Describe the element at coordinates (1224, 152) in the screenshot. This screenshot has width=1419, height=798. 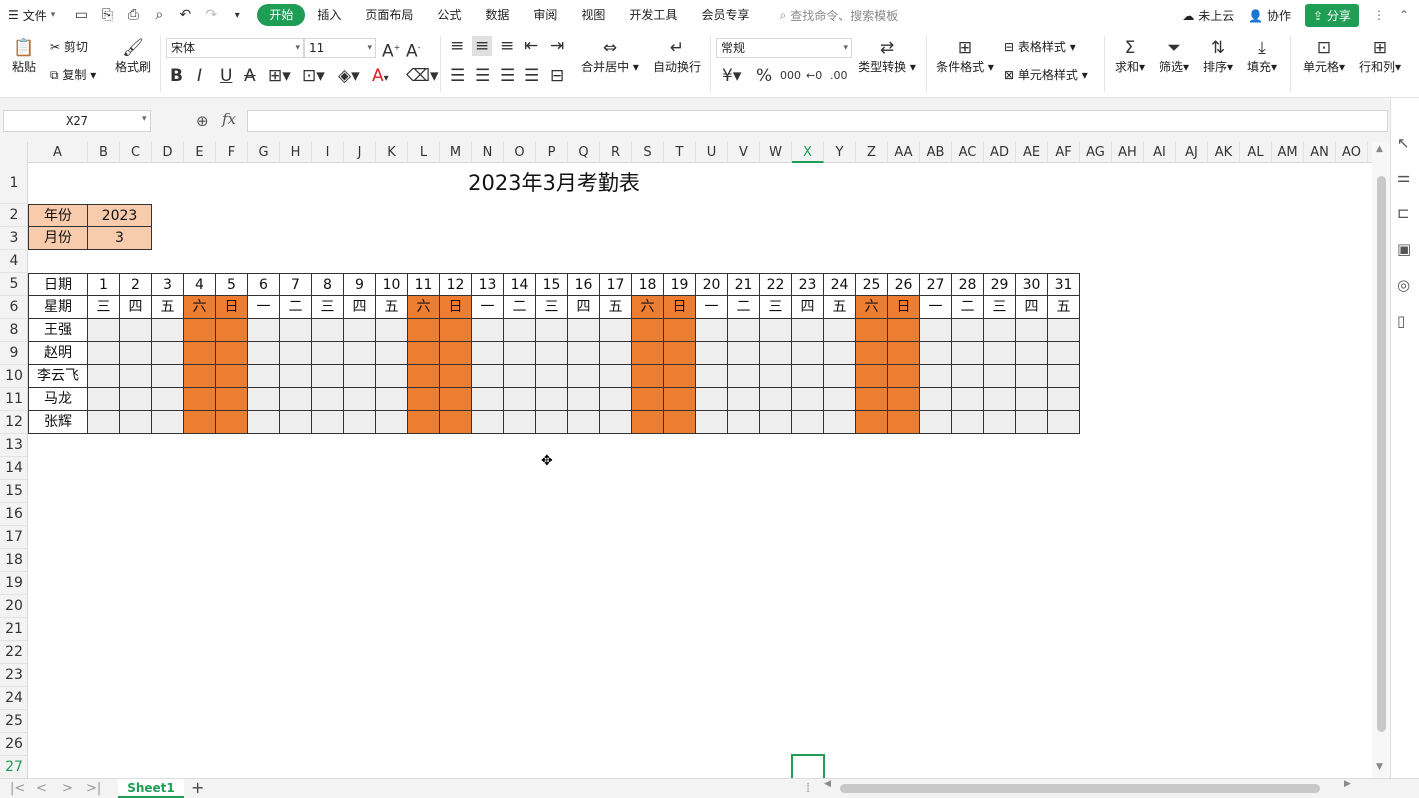
I see `column-header: AK` at that location.